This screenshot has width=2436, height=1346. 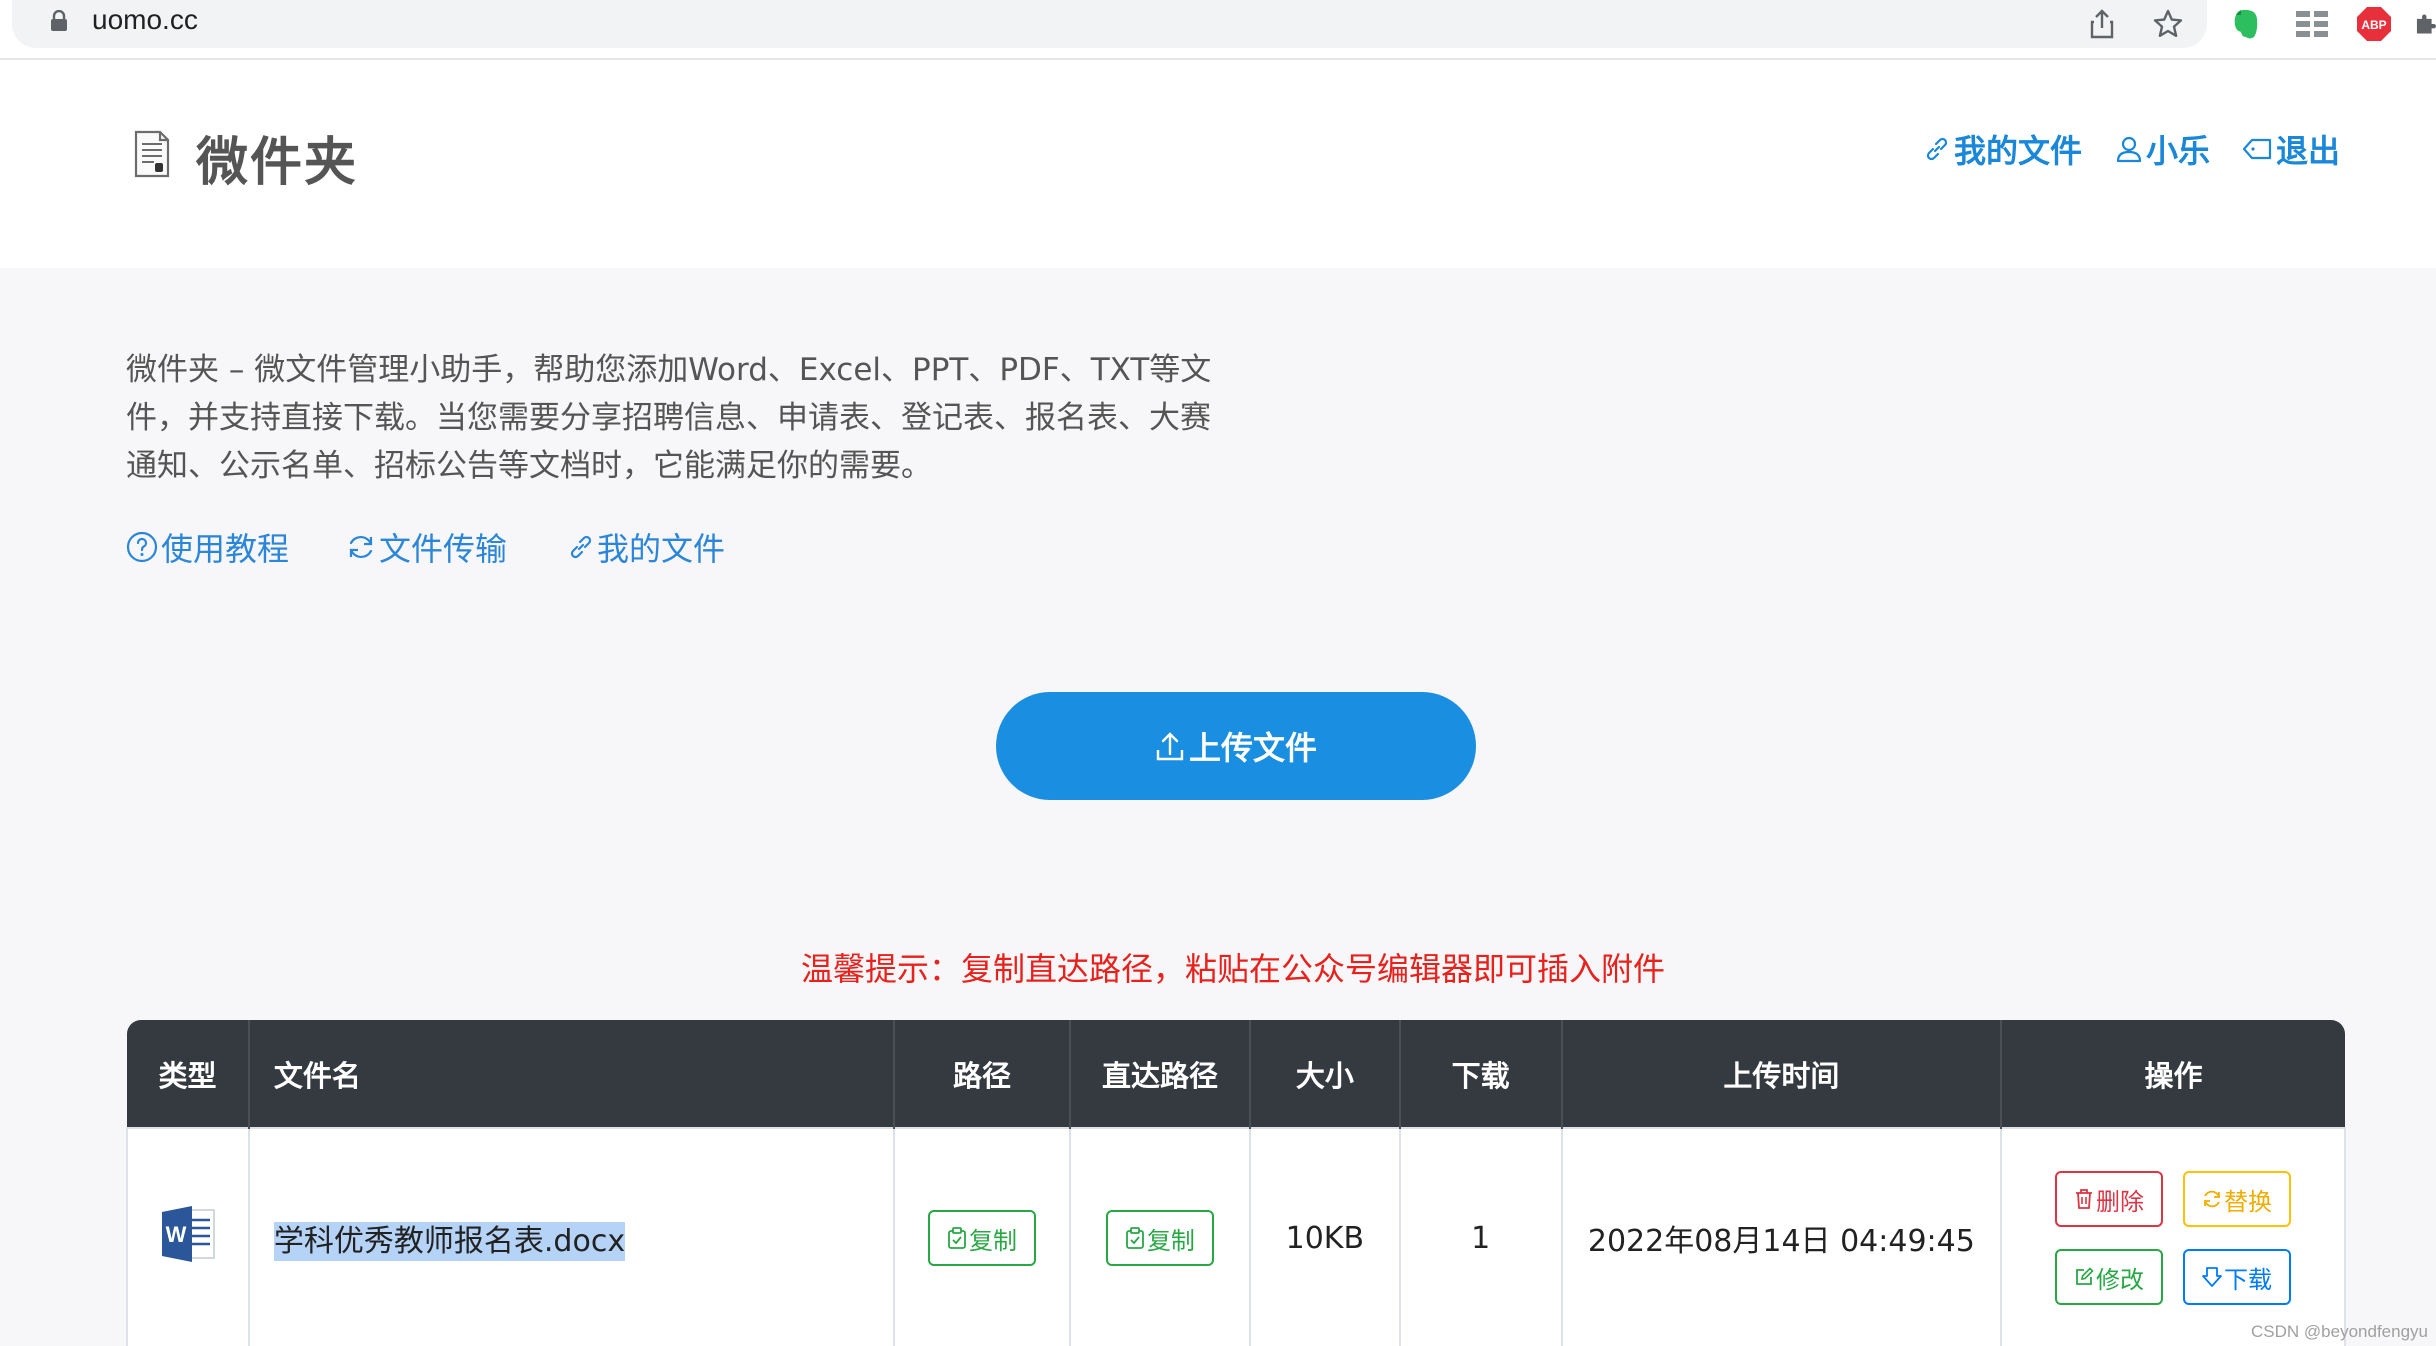 I want to click on filename-cell: 学科优秀教师报名表.docx, so click(x=571, y=1236).